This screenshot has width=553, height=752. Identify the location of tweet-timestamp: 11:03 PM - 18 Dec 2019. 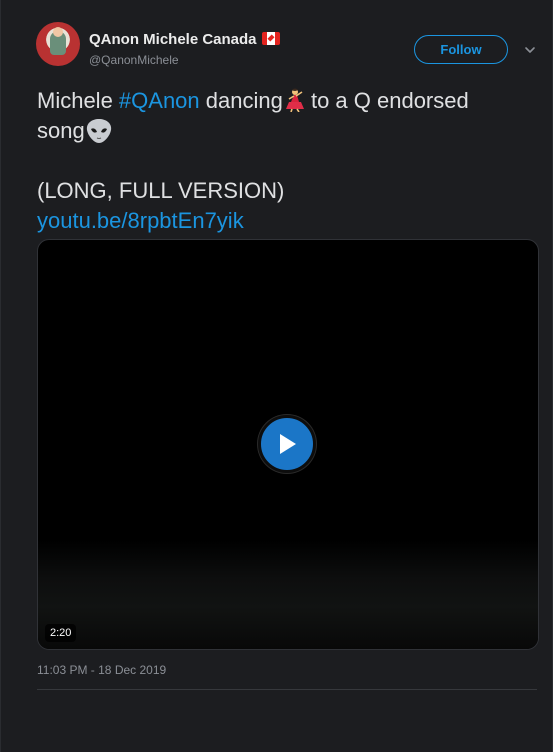
(101, 670).